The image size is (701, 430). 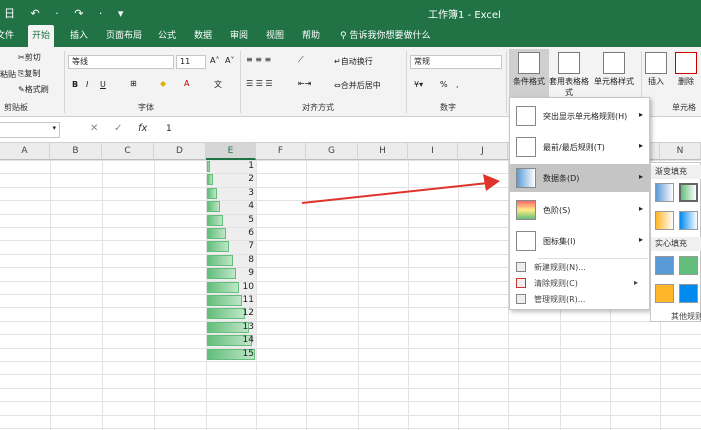 I want to click on manage-rules-icon, so click(x=521, y=299).